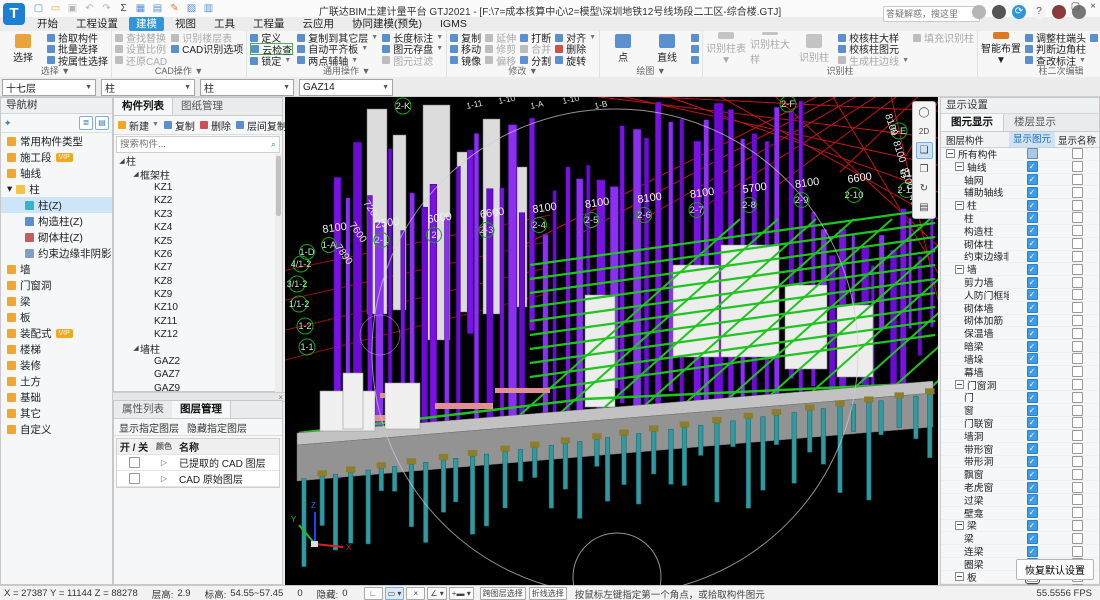 This screenshot has height=600, width=1100. Describe the element at coordinates (502, 593) in the screenshot. I see `cross-layer-select-button: 跨图层选择` at that location.